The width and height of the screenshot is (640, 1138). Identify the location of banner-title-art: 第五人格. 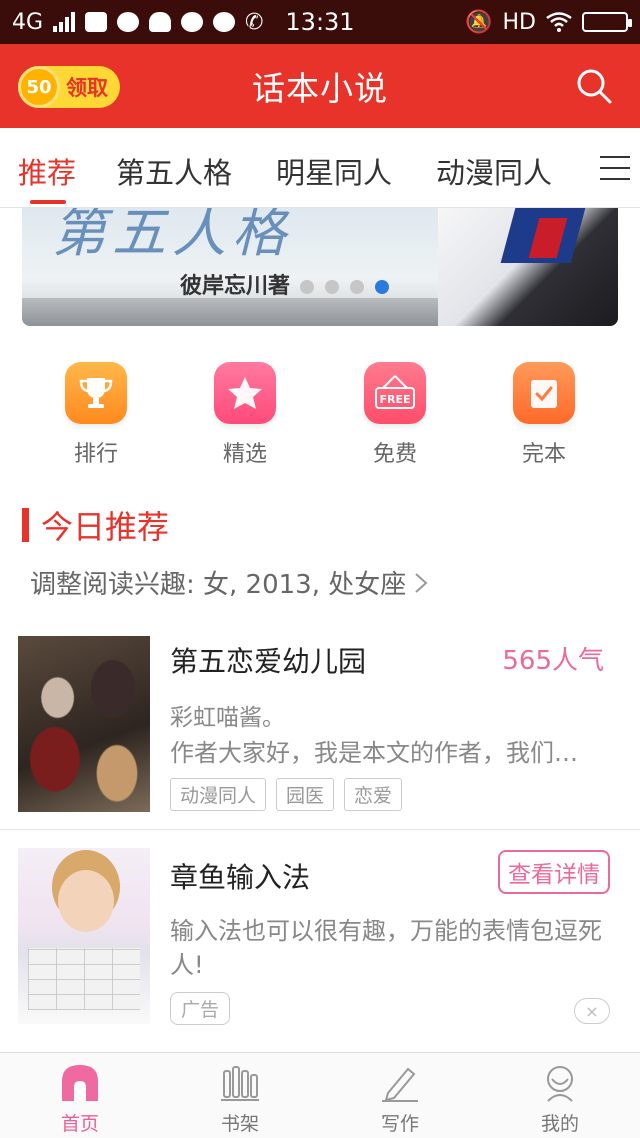
(172, 236).